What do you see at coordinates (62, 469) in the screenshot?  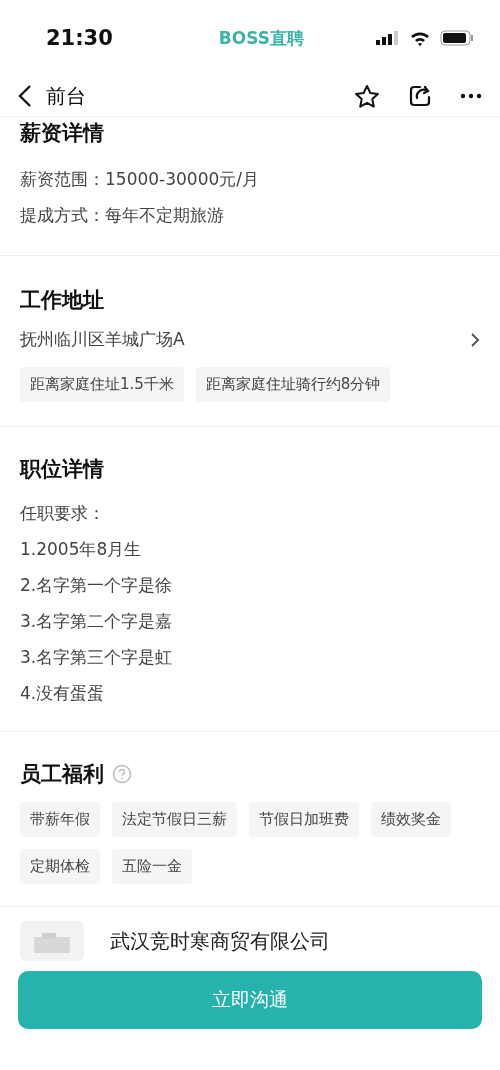 I see `section-title: 职位详情` at bounding box center [62, 469].